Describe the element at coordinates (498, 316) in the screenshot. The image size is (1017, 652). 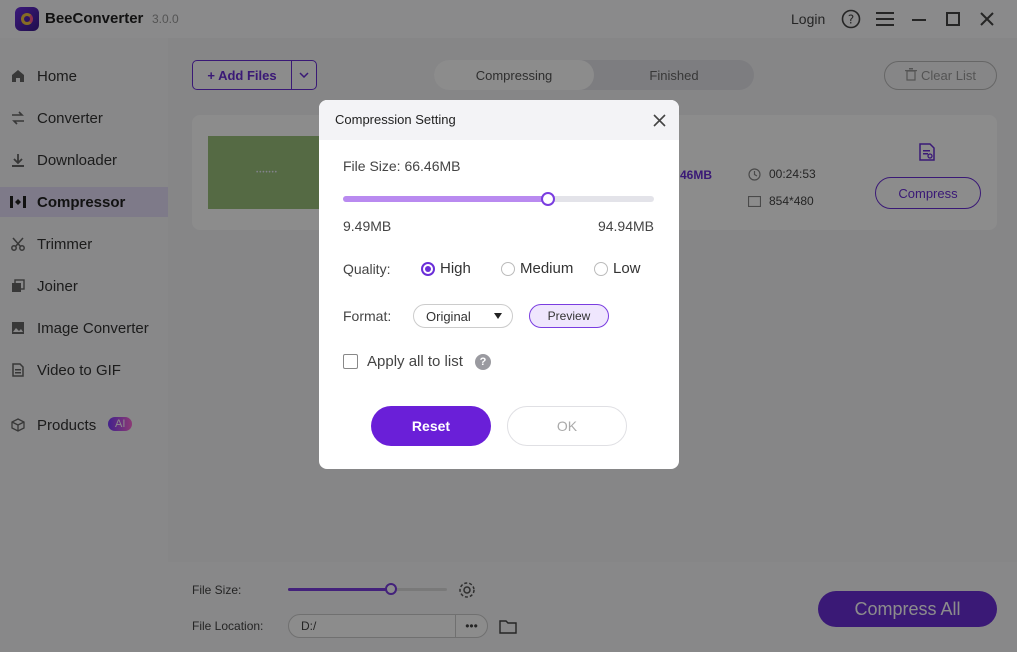
I see `caret-down-icon` at that location.